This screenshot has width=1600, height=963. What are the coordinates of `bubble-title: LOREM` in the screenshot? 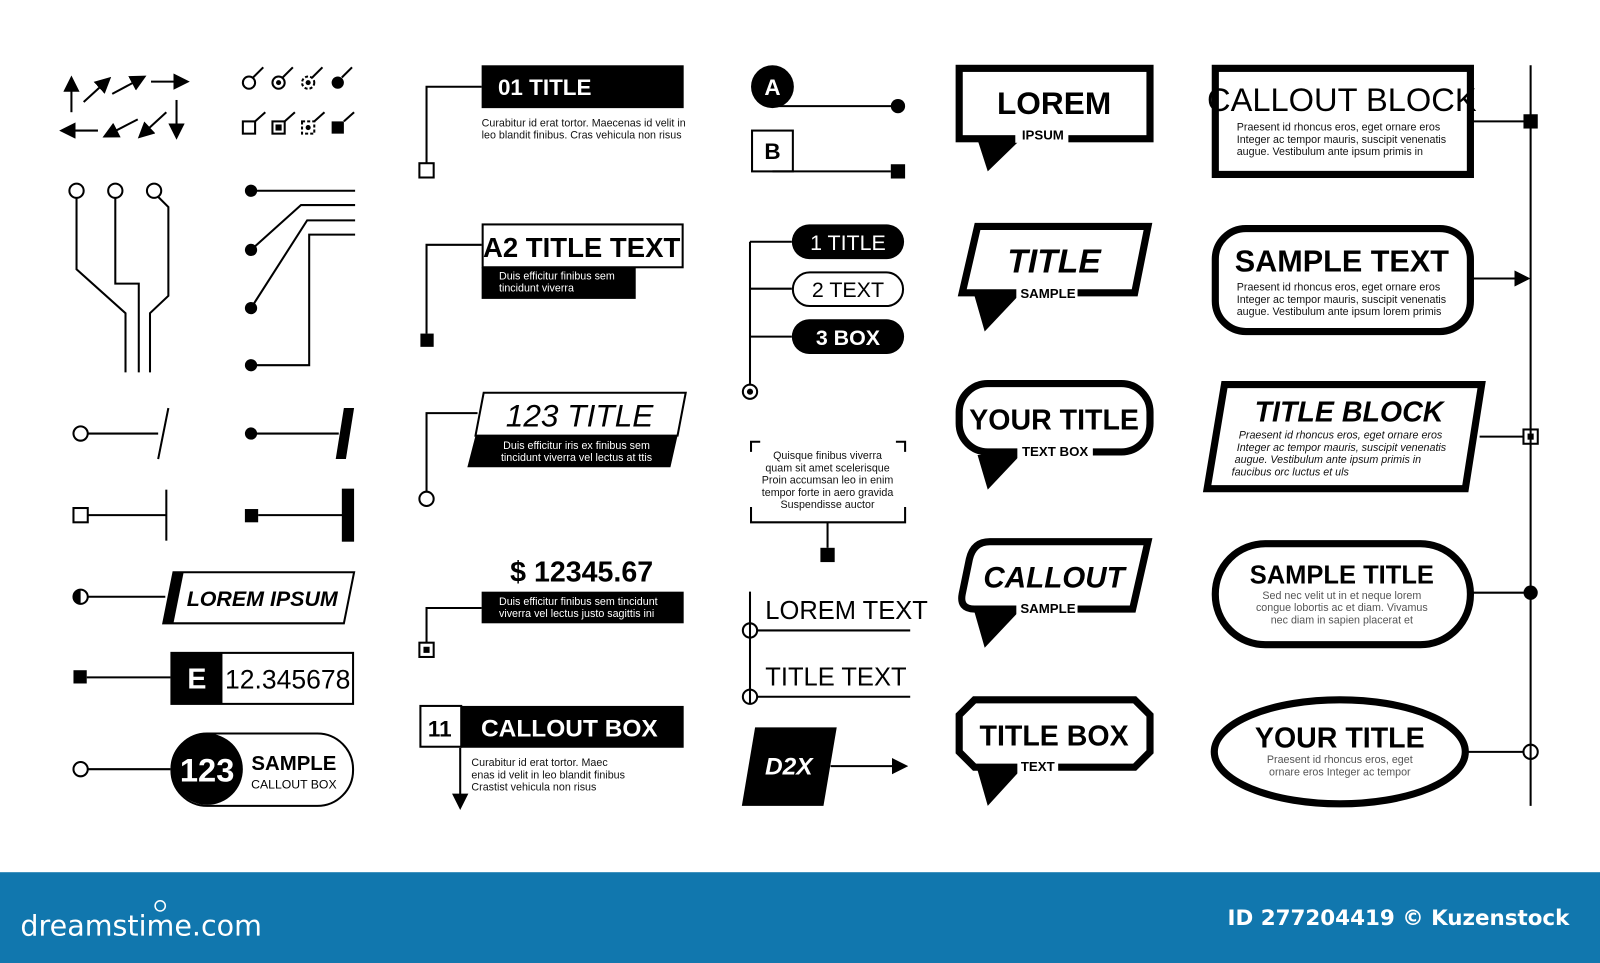 It's located at (1054, 103).